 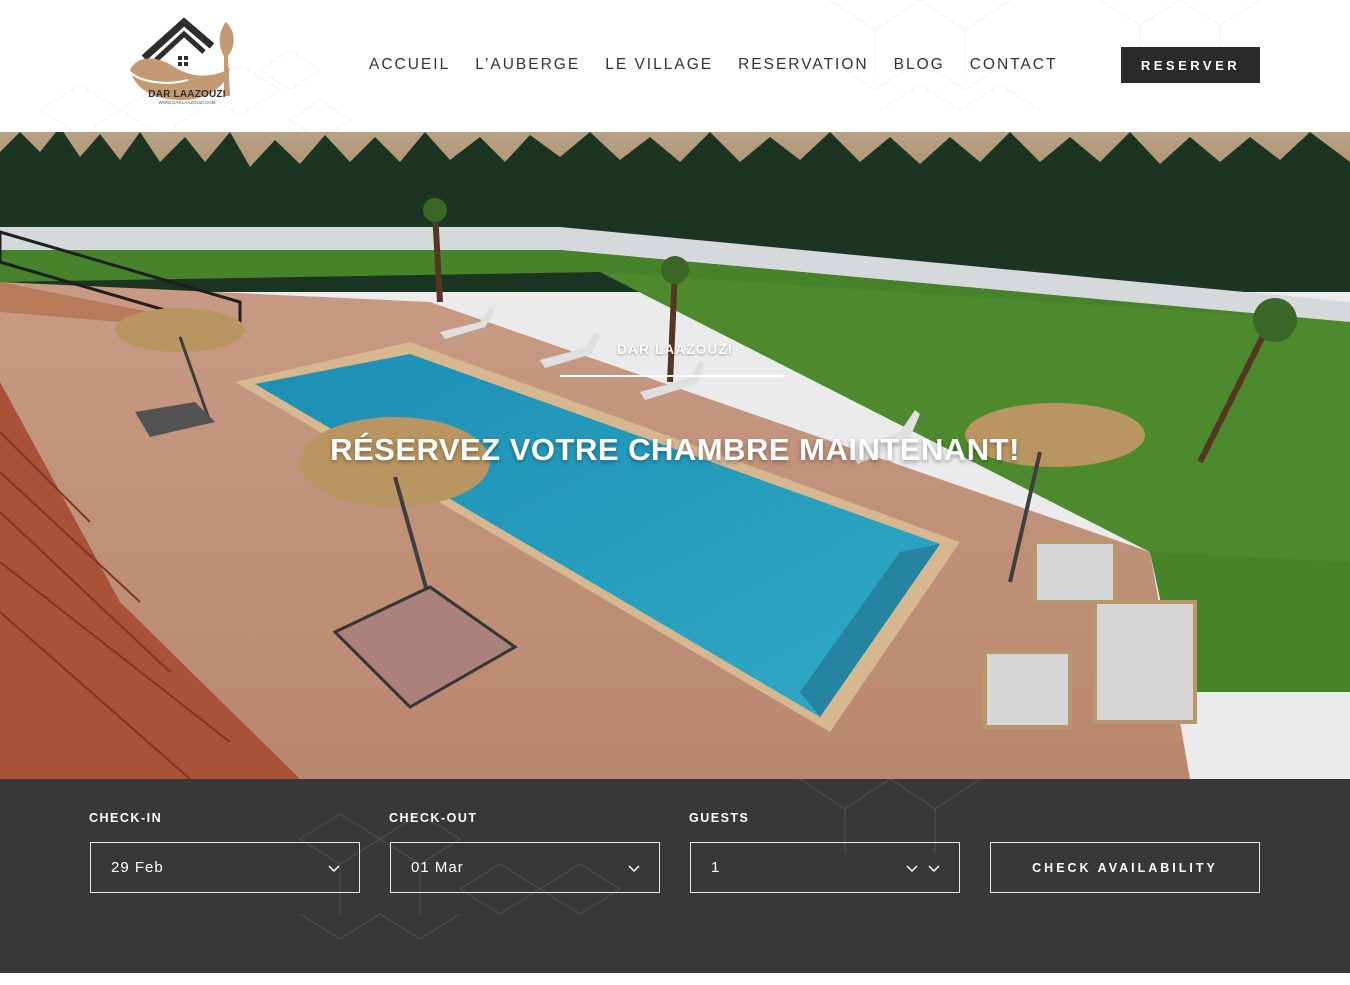 I want to click on checkout-label: CHECK-OUT, so click(x=433, y=818).